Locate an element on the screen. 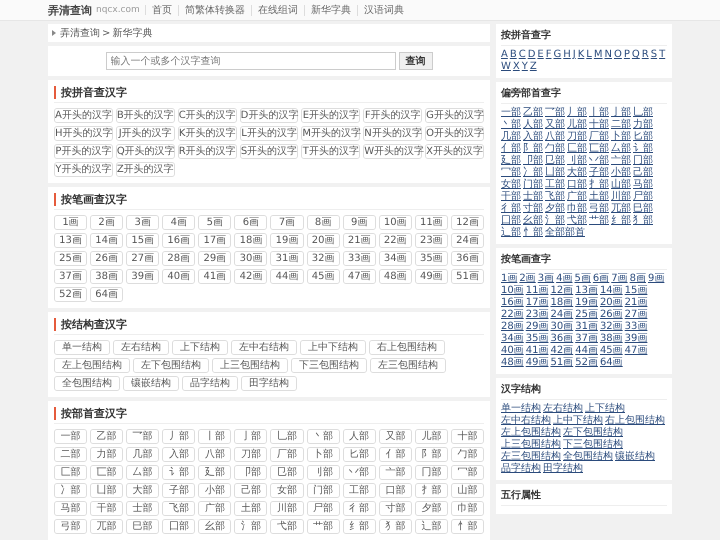 The width and height of the screenshot is (720, 540). sidebar-link: 14画 is located at coordinates (611, 291).